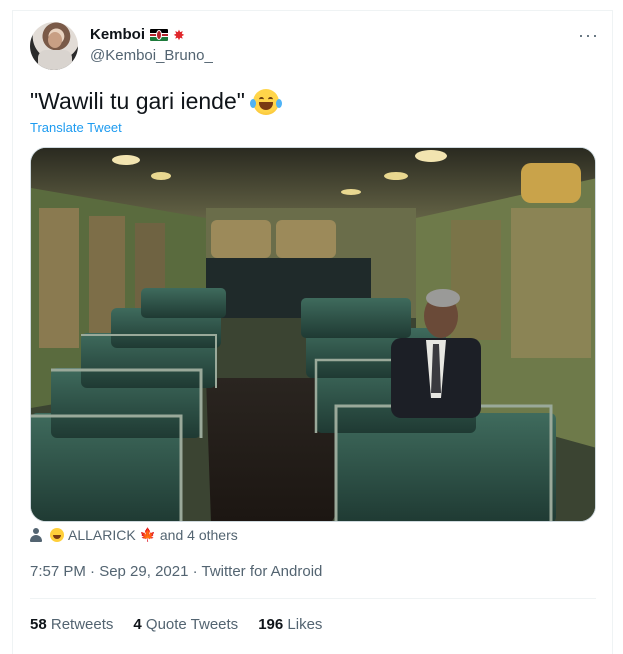 This screenshot has width=623, height=654. I want to click on tweet-text: "Wawili tu gari iende", so click(156, 101).